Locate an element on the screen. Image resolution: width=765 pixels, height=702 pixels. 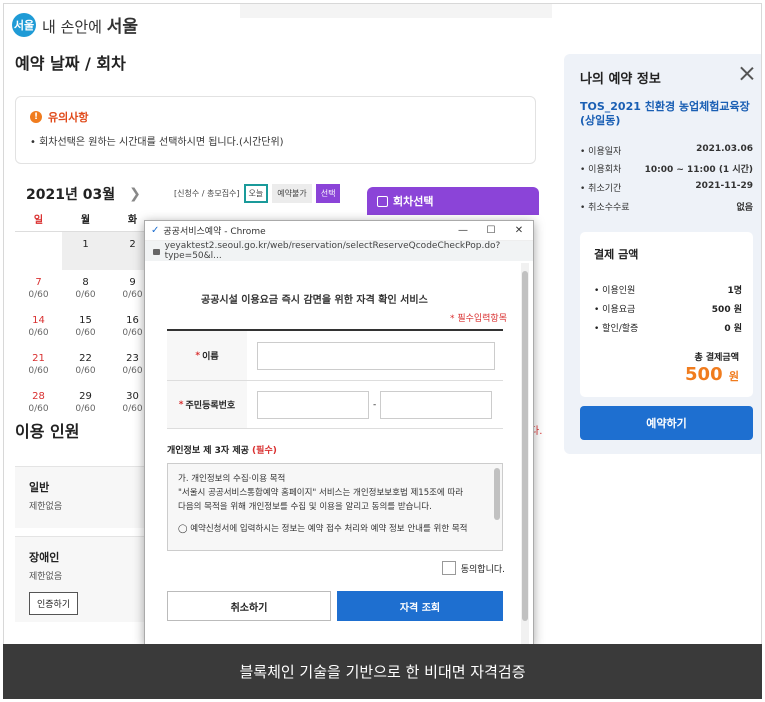
day-number: 22 is located at coordinates (85, 358).